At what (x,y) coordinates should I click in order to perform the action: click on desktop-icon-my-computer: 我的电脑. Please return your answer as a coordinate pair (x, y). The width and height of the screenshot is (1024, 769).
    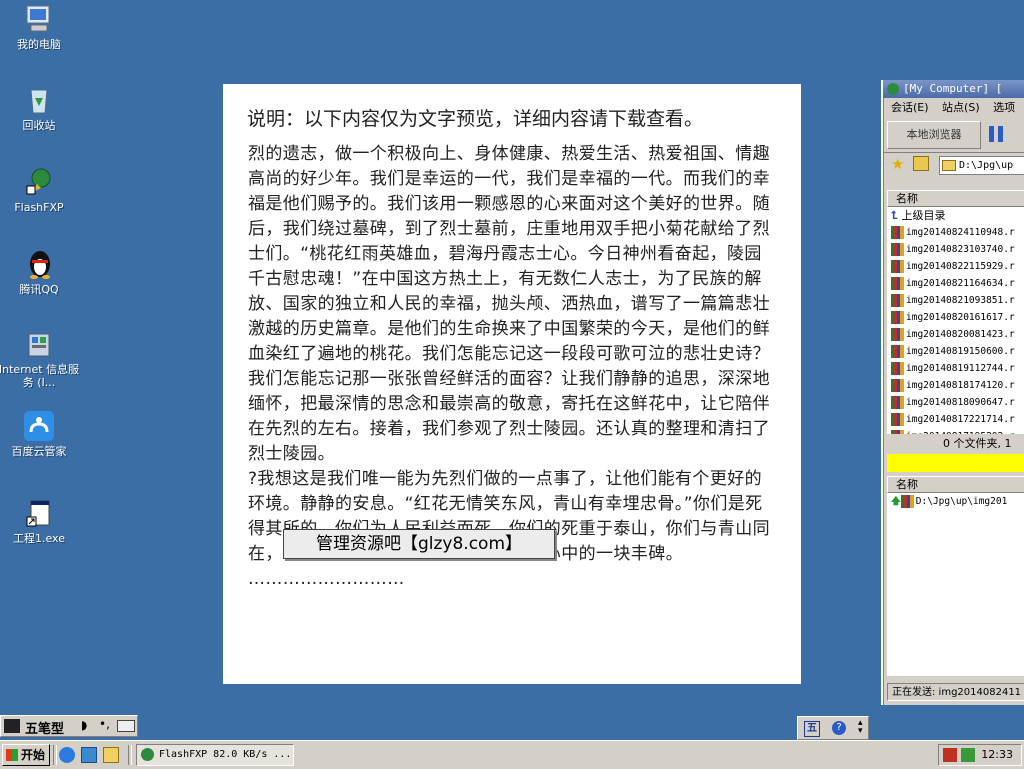
    Looking at the image, I should click on (39, 27).